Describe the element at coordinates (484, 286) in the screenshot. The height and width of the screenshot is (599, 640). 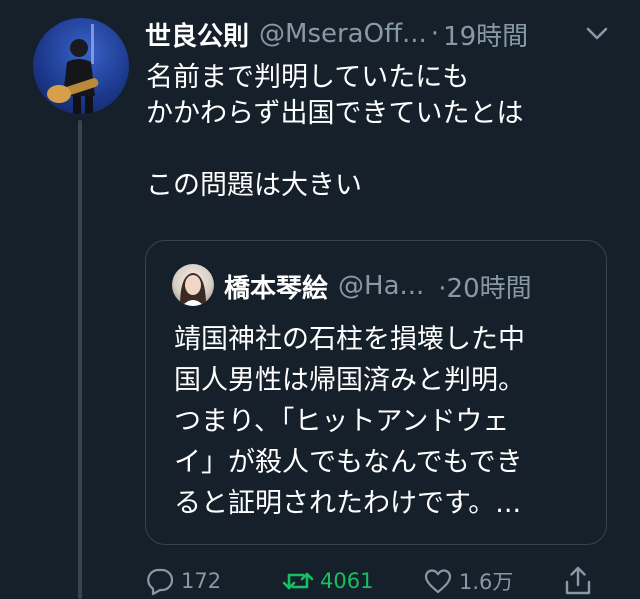
I see `quoted-tweet-timestamp: ·20時間` at that location.